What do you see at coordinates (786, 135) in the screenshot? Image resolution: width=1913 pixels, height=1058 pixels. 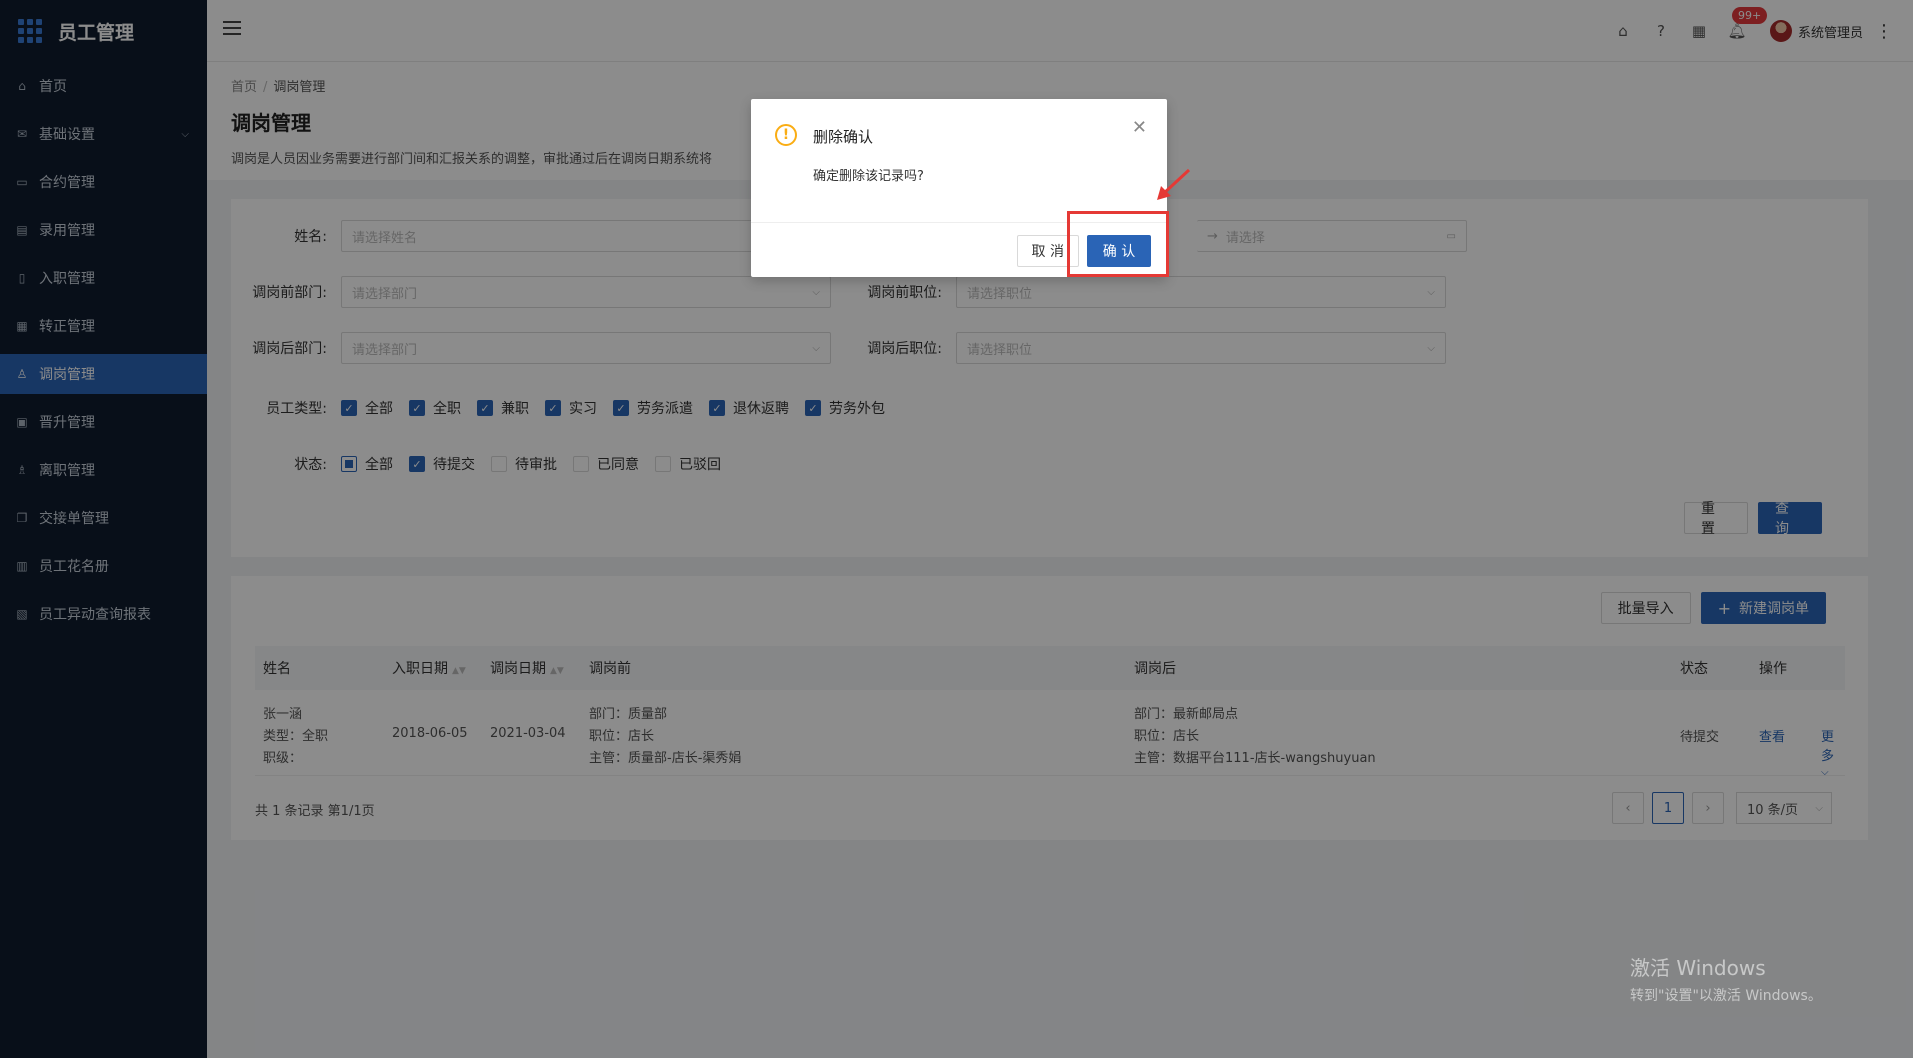 I see `warning-icon: !` at bounding box center [786, 135].